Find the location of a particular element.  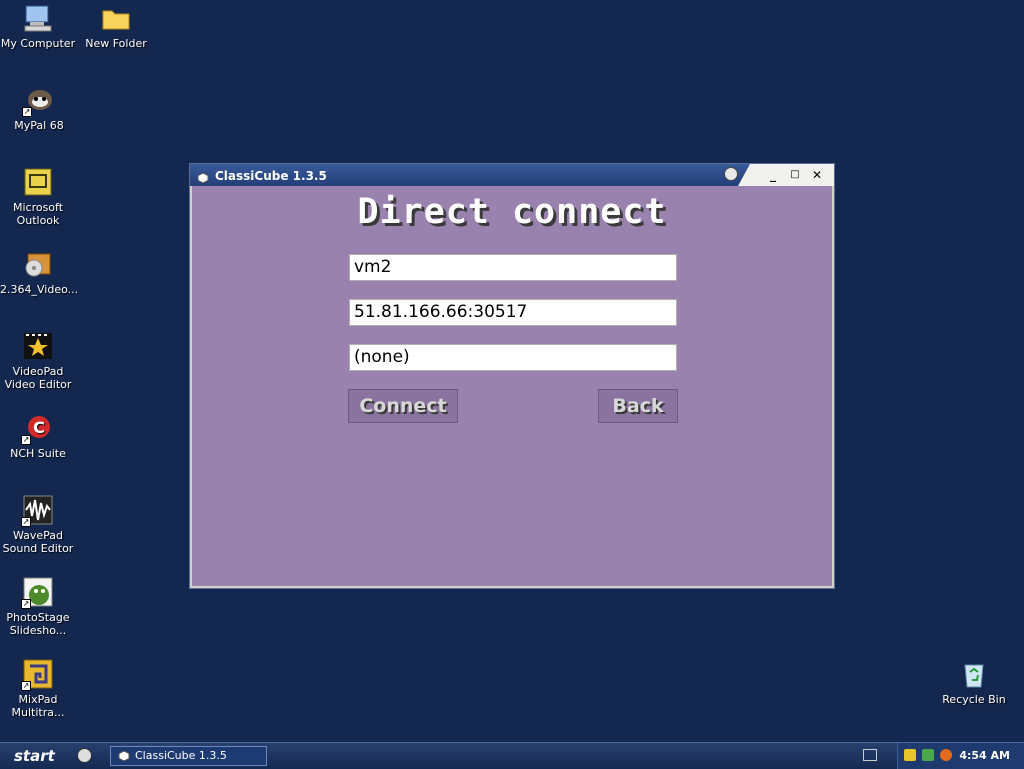

taskbar-item-classicube: ClassiCube 1.3.5 is located at coordinates (188, 756).